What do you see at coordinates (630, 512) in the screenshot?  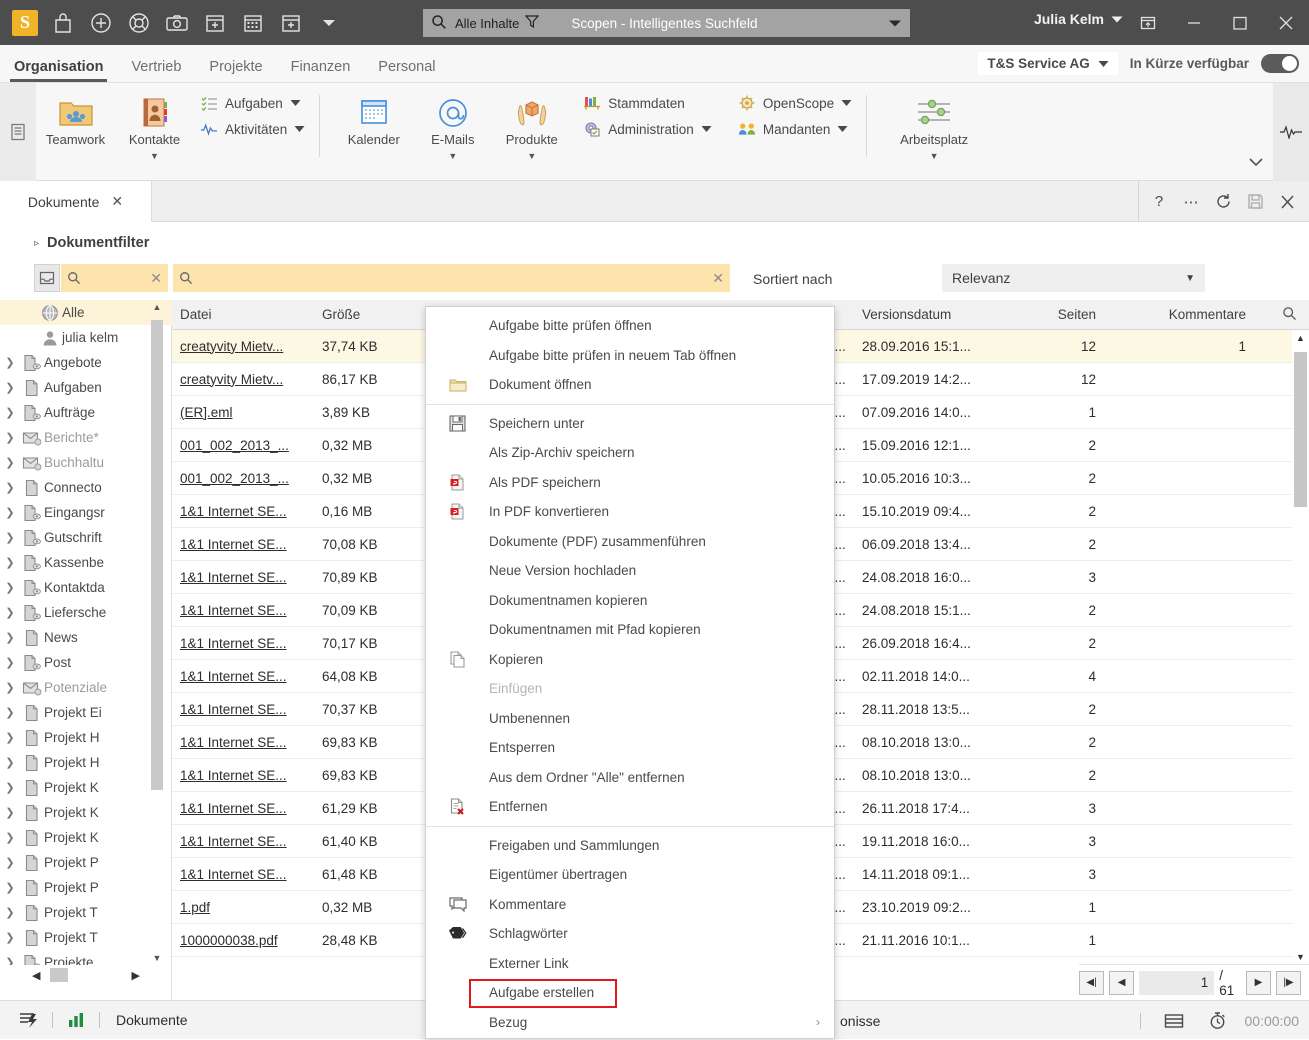 I see `menu-item-in-pdf-konvertieren: In PDF konvertieren` at bounding box center [630, 512].